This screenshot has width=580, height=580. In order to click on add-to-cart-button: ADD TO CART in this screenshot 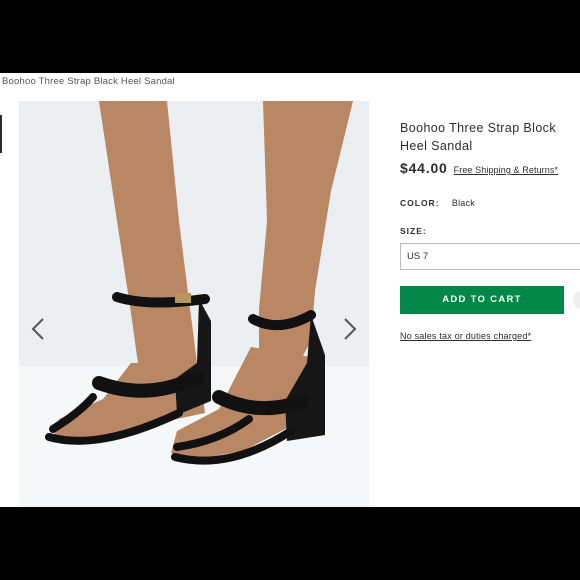, I will do `click(482, 300)`.